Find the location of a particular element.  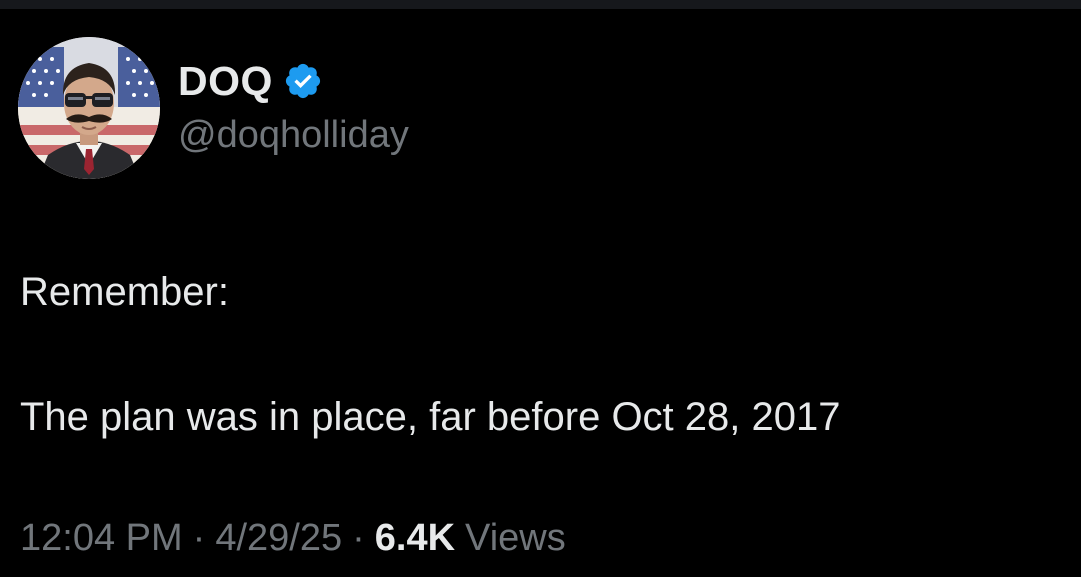

tweet-text-line: Remember: is located at coordinates (124, 292).